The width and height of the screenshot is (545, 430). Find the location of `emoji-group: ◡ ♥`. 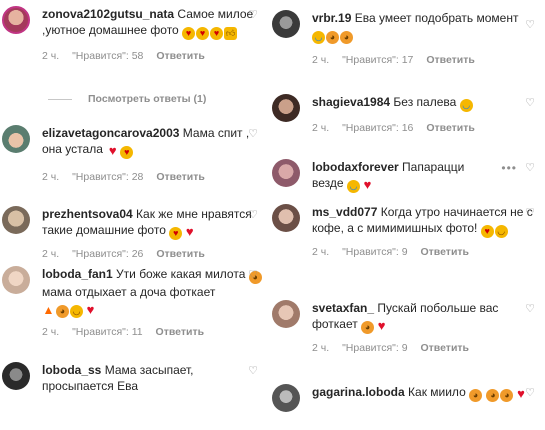

emoji-group: ◡ ♥ is located at coordinates (360, 184).